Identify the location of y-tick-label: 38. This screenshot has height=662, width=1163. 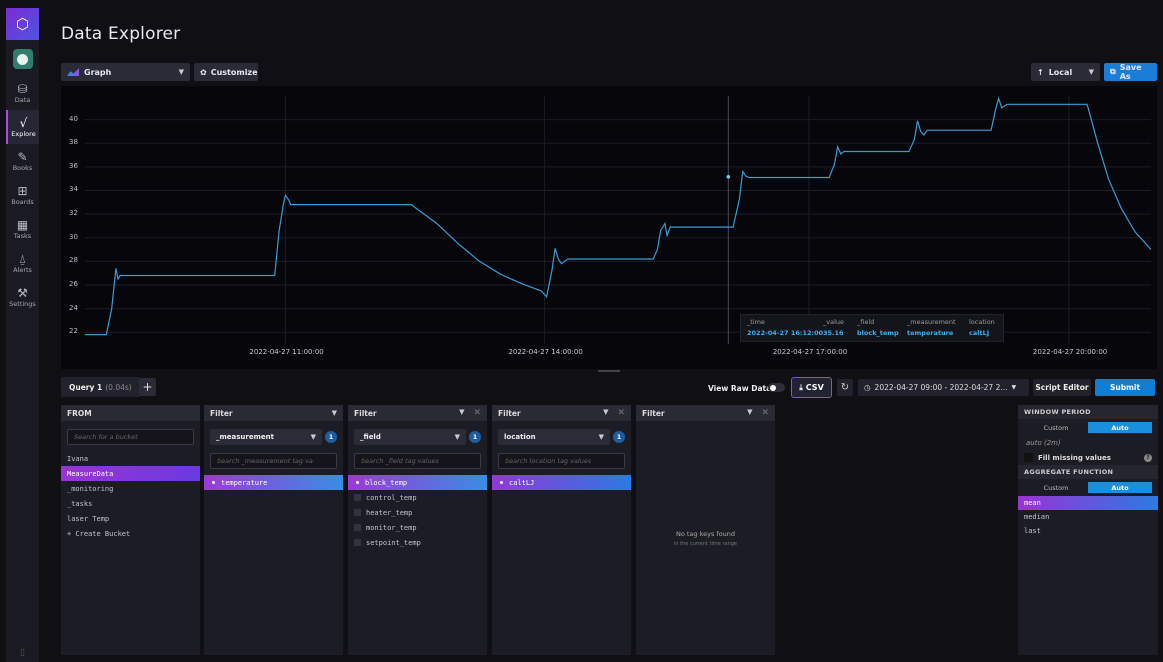
(73, 142).